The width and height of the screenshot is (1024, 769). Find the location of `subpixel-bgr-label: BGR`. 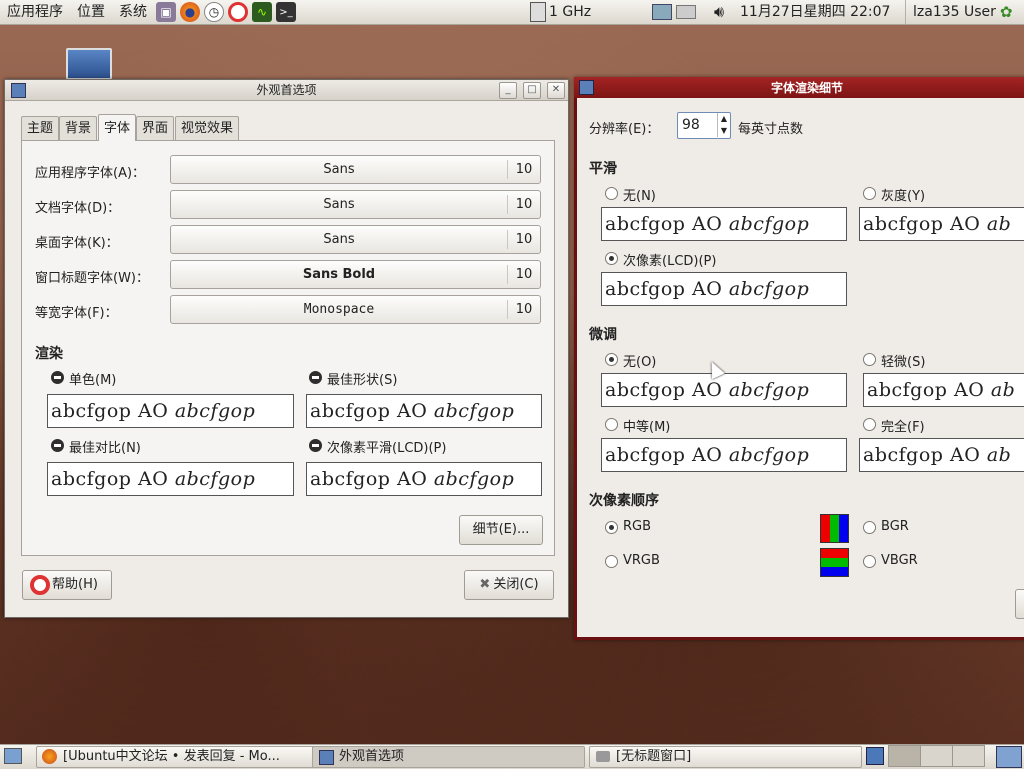

subpixel-bgr-label: BGR is located at coordinates (895, 526).